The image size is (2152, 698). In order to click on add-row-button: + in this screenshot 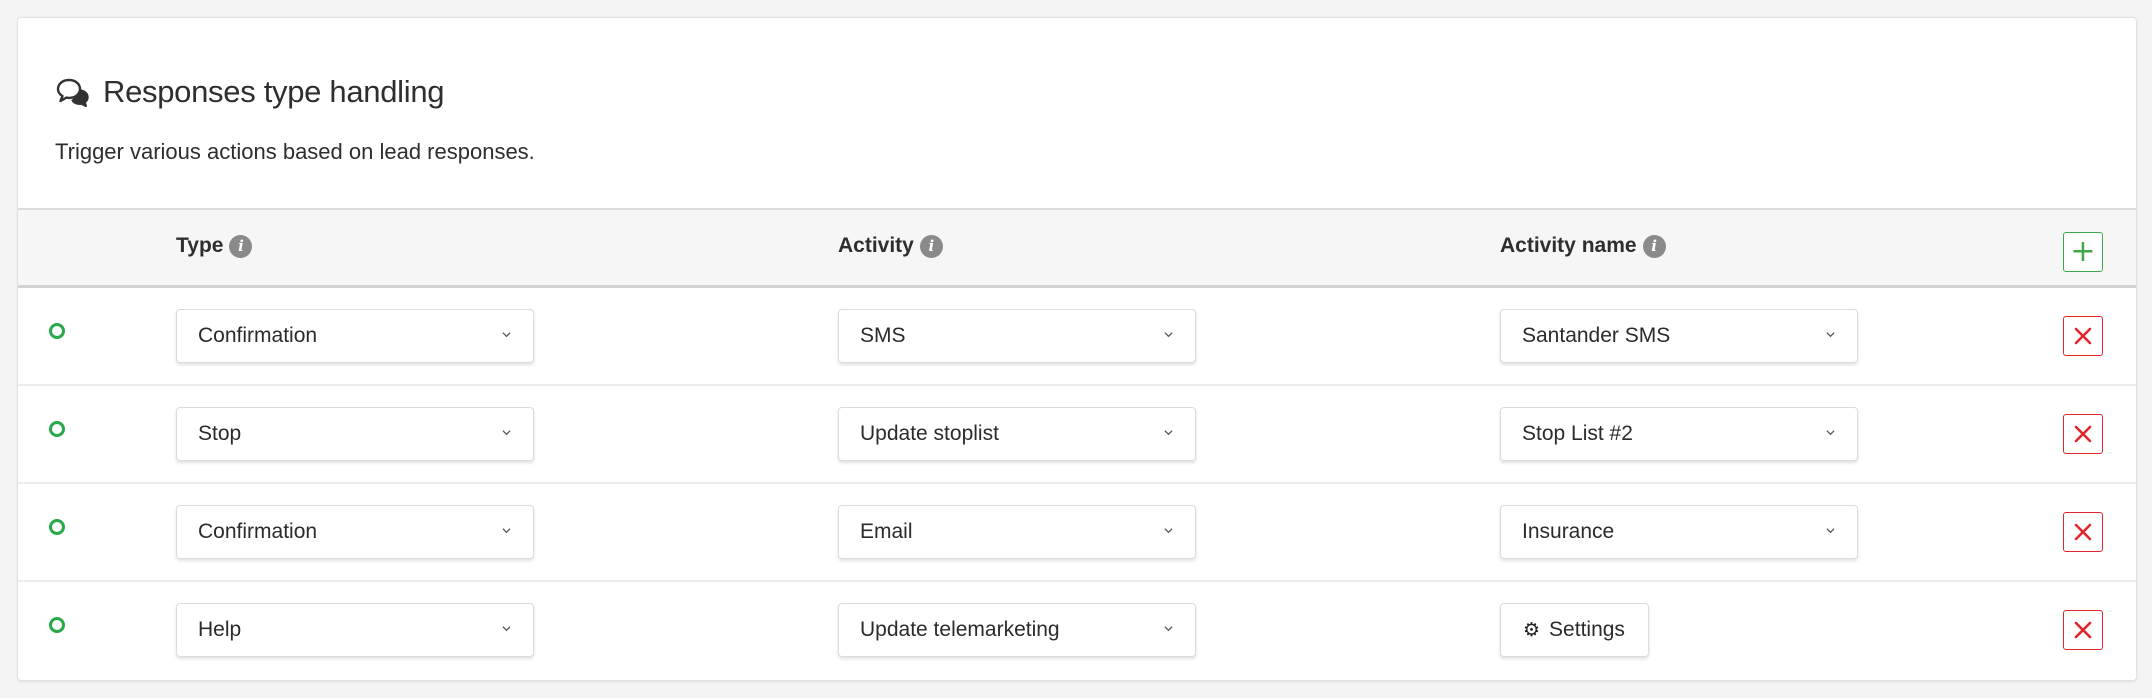, I will do `click(2083, 252)`.